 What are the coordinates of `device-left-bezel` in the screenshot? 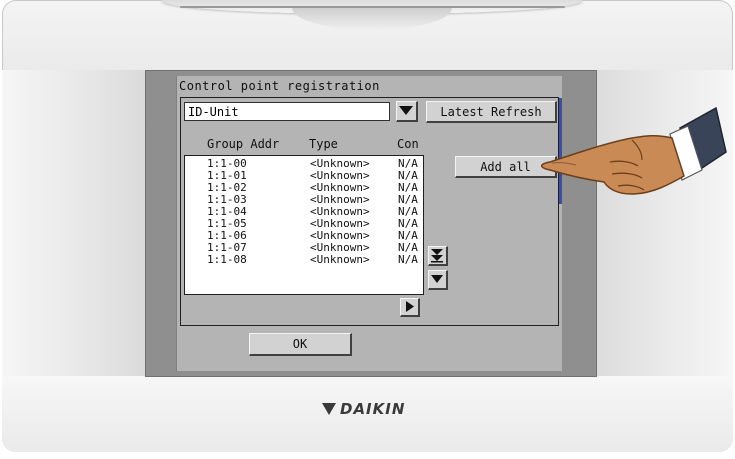 It's located at (77, 223).